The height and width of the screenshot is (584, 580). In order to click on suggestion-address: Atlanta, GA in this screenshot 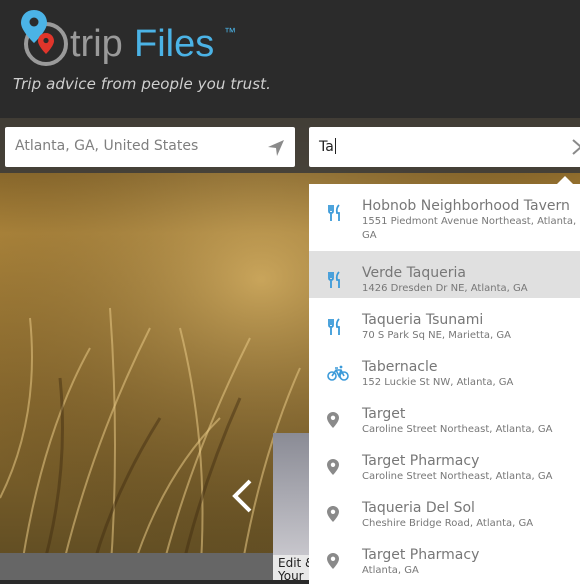, I will do `click(390, 570)`.